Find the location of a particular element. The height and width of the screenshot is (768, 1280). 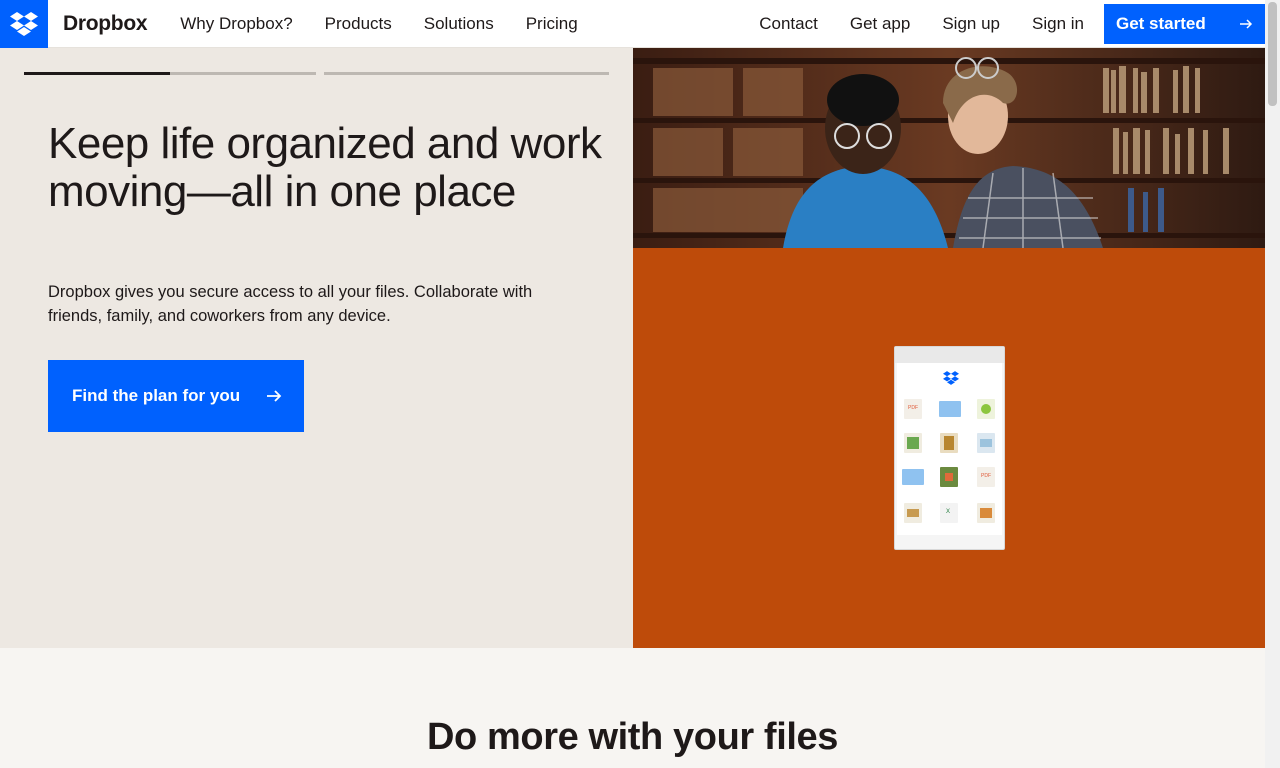

nav-sign-in: Sign in is located at coordinates (1058, 24).